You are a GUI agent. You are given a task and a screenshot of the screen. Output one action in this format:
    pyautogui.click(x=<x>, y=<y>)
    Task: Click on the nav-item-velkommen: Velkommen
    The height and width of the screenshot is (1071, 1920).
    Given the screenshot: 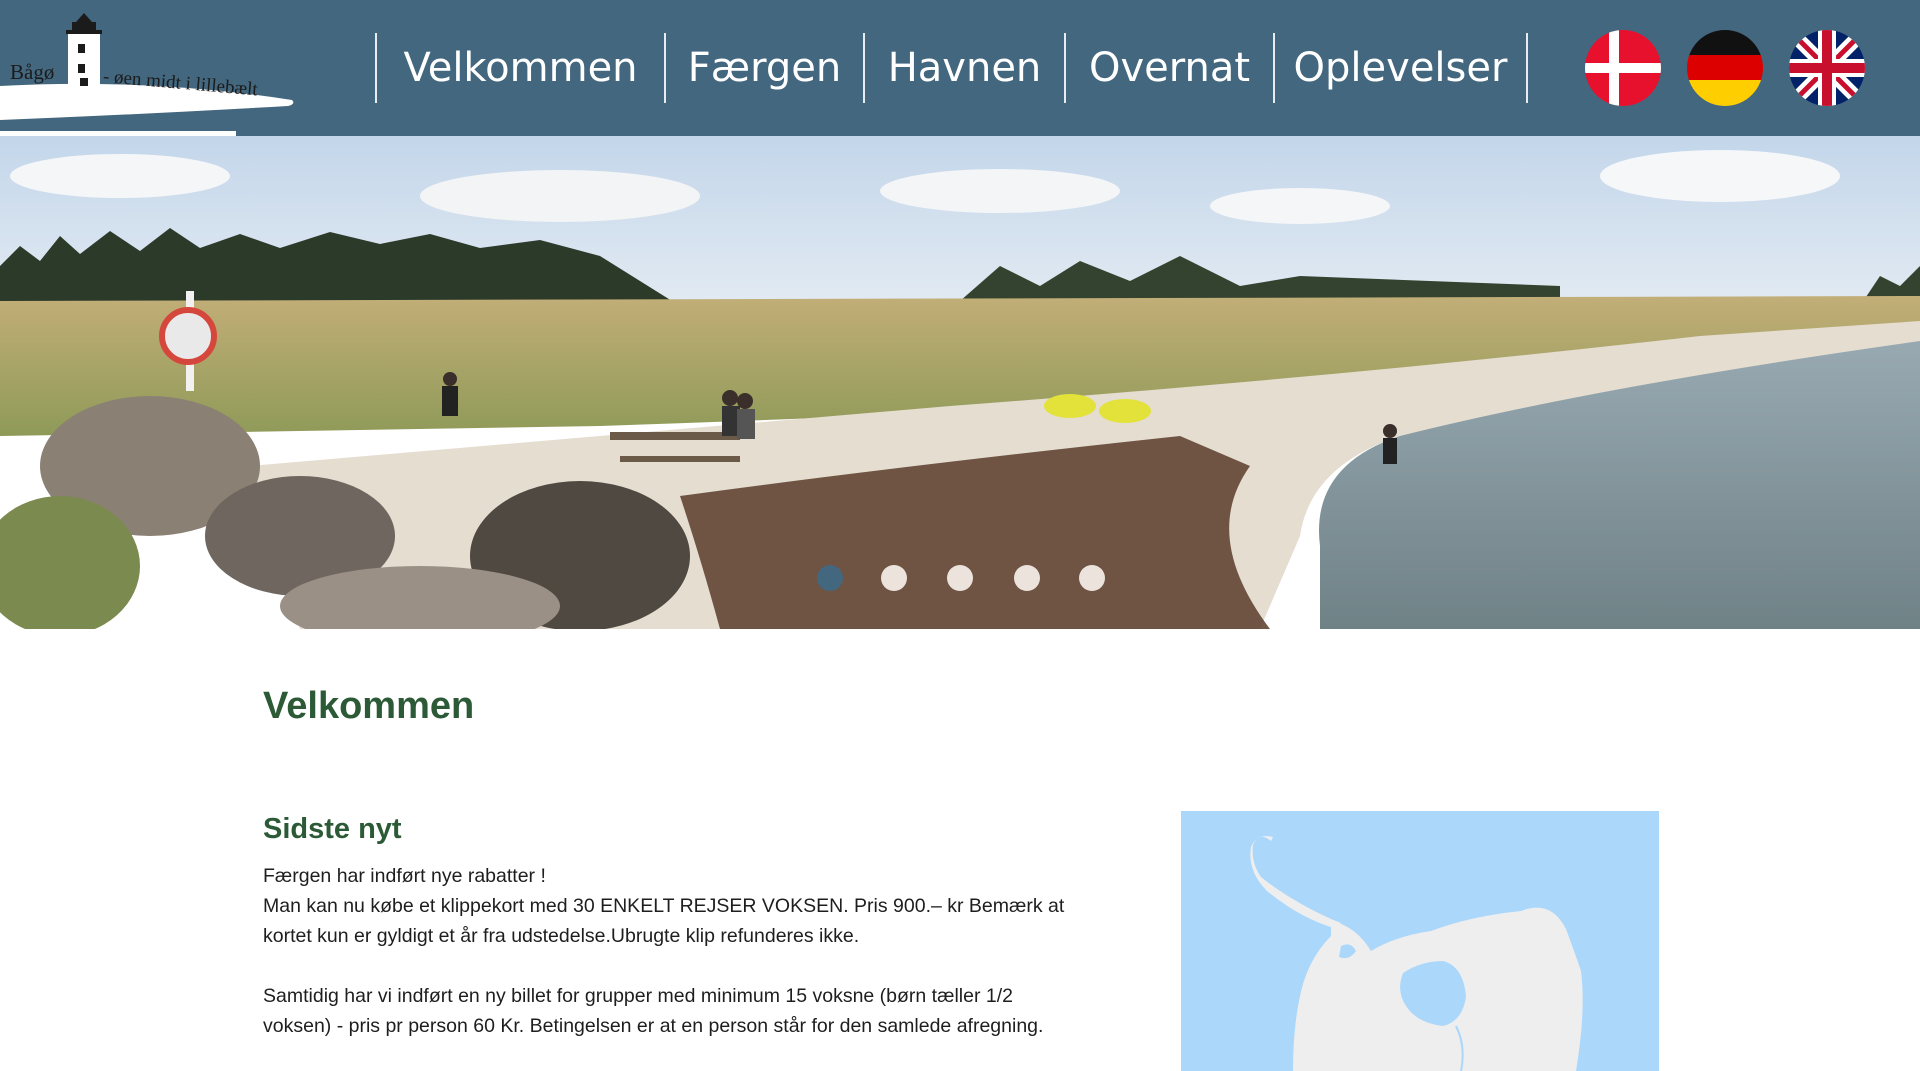 What is the action you would take?
    pyautogui.click(x=521, y=68)
    